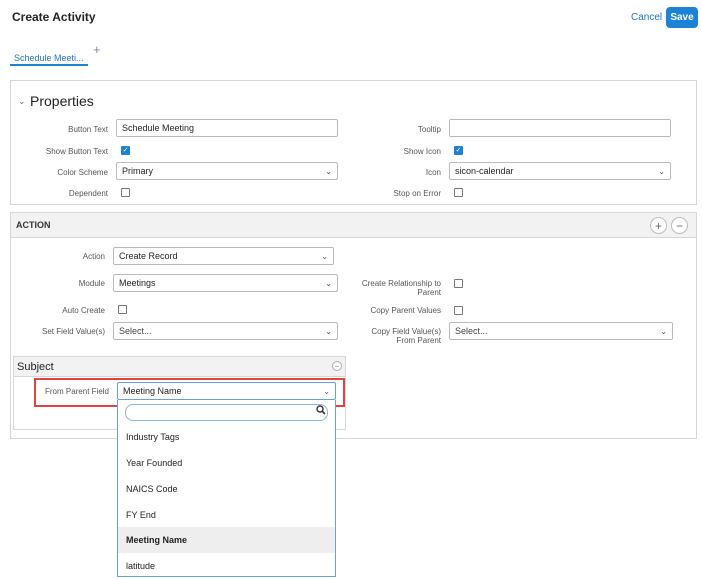 Image resolution: width=702 pixels, height=579 pixels. Describe the element at coordinates (458, 310) in the screenshot. I see `copy-parent-values-checkbox` at that location.